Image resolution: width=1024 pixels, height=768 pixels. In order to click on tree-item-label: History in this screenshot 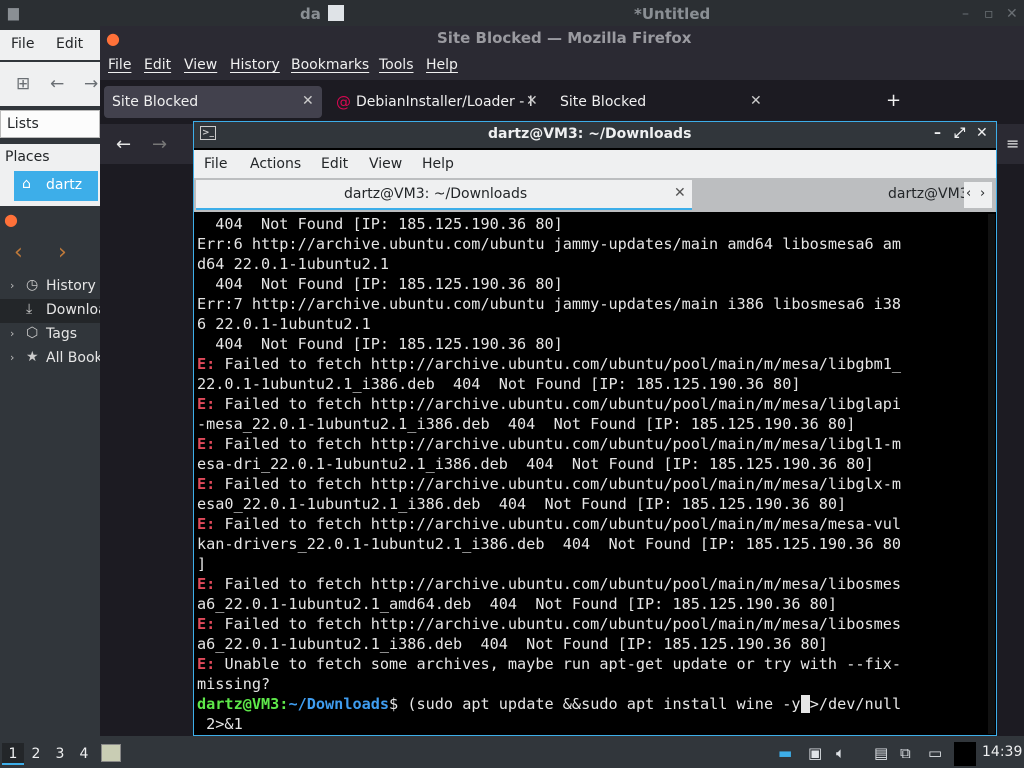, I will do `click(71, 286)`.